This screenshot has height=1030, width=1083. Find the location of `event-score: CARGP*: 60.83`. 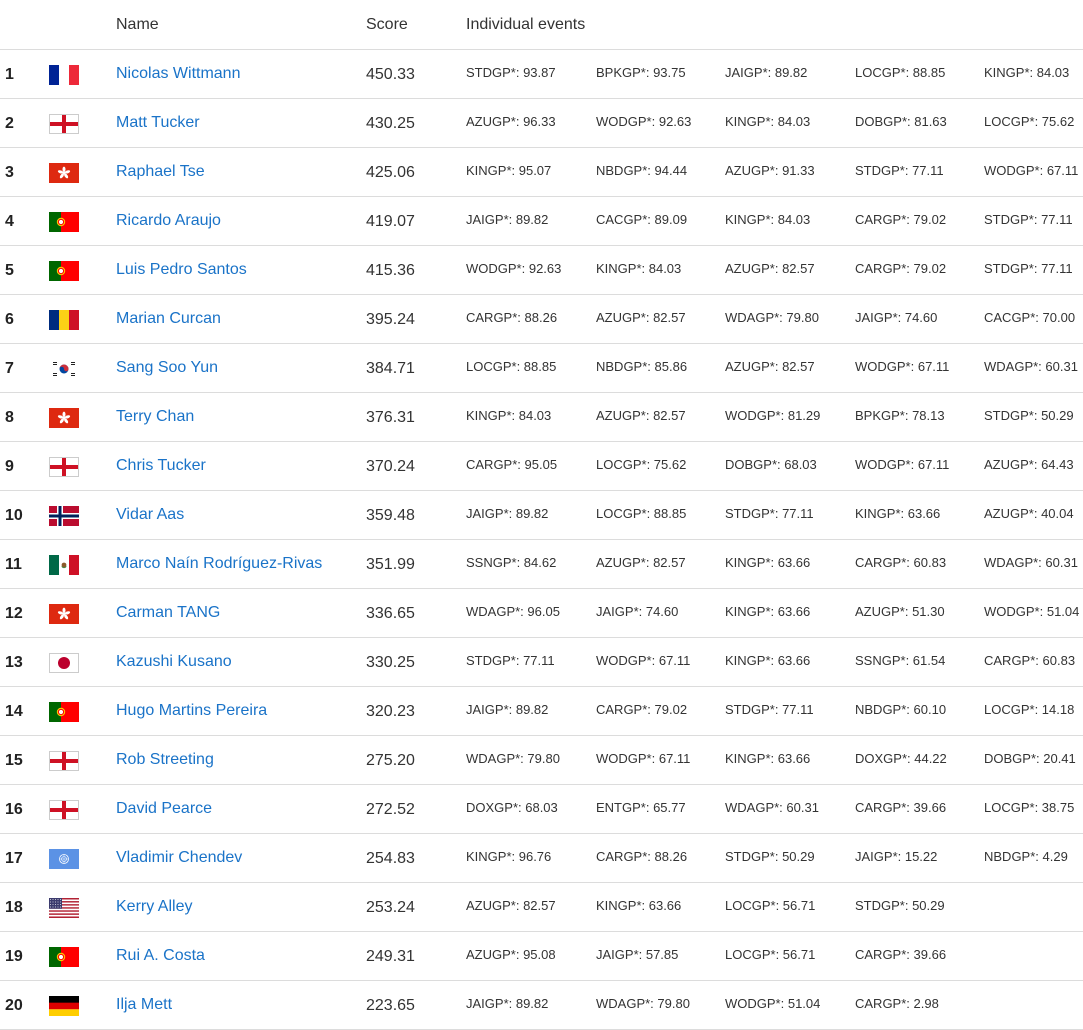

event-score: CARGP*: 60.83 is located at coordinates (1030, 660).